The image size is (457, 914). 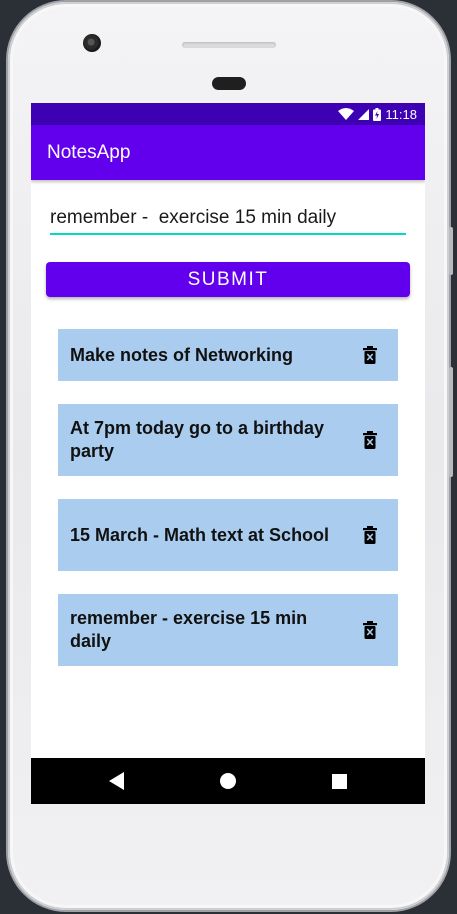 What do you see at coordinates (401, 114) in the screenshot?
I see `status-time: 11:18` at bounding box center [401, 114].